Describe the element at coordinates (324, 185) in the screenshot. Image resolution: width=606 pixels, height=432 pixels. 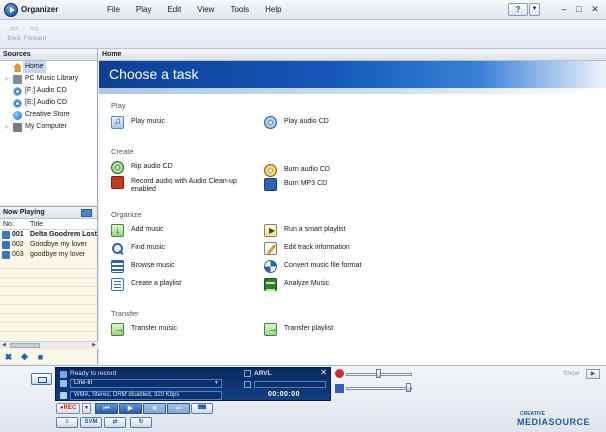
I see `task-burn-mp3-cd: Burn MP3 CD` at that location.